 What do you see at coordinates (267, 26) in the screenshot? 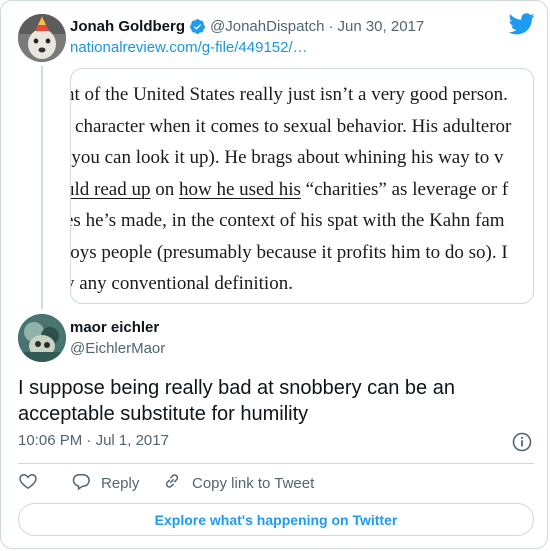
I see `parent-author-handle: @JonahDispatch` at bounding box center [267, 26].